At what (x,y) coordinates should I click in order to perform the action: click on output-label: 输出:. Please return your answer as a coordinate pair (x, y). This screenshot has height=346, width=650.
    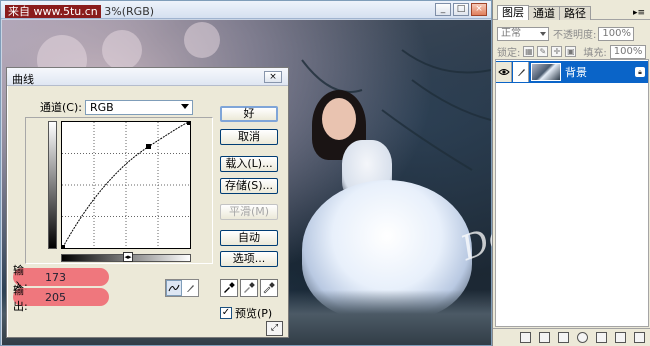
    Looking at the image, I should click on (20, 298).